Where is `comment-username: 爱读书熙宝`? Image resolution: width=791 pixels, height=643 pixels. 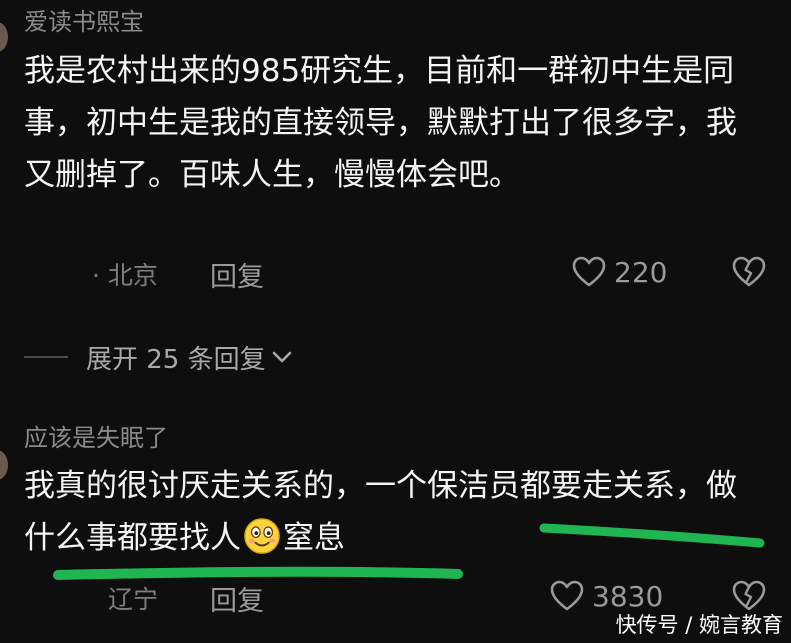 comment-username: 爱读书熙宝 is located at coordinates (84, 19).